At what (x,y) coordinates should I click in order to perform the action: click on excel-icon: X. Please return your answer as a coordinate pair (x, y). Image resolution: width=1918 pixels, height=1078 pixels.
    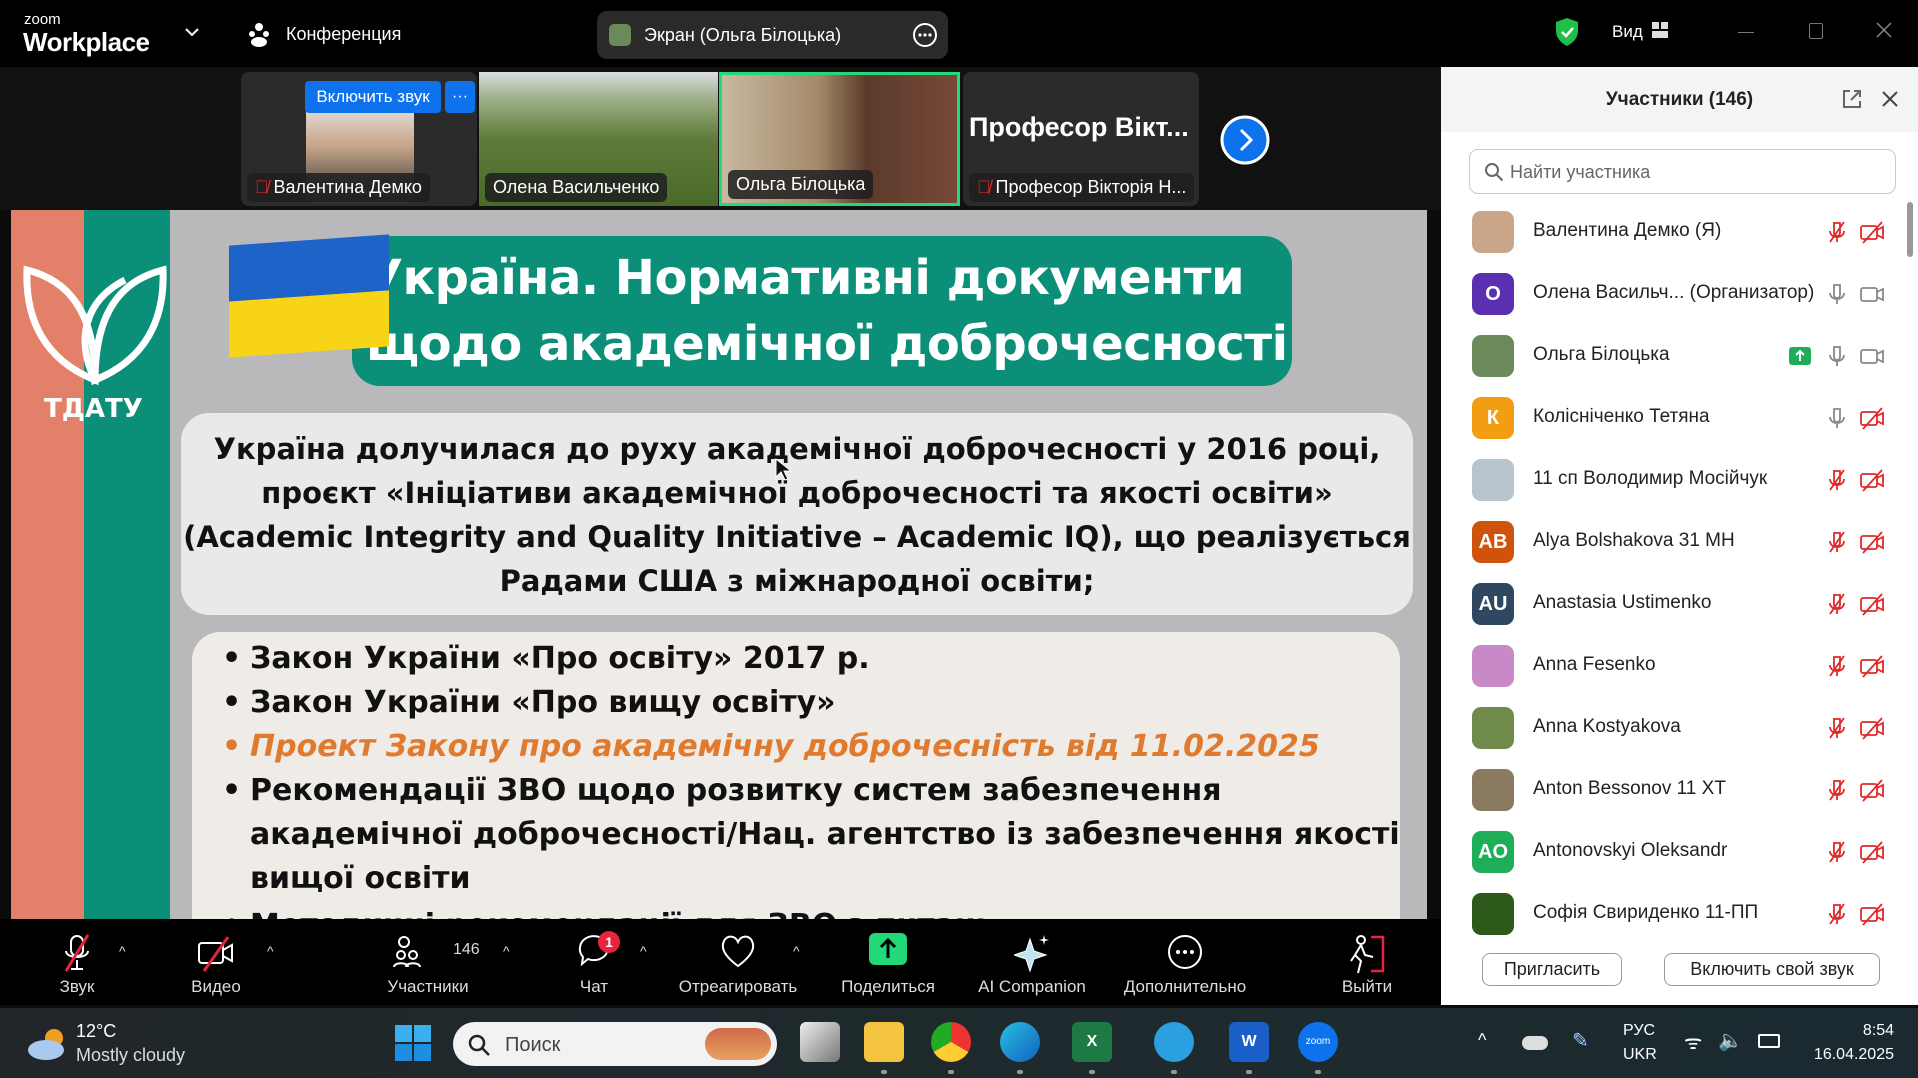
    Looking at the image, I should click on (1092, 1042).